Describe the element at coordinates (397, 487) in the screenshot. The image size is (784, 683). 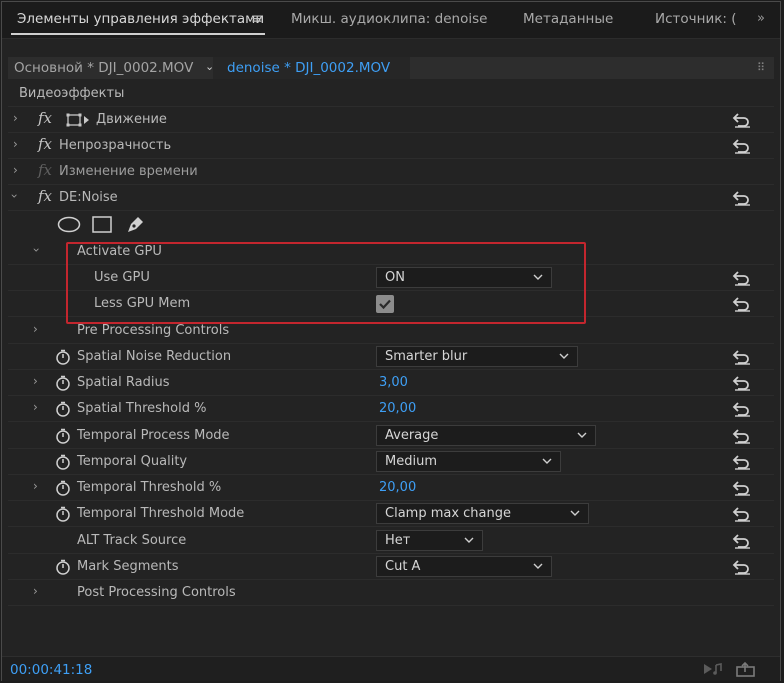
I see `temporal-threshold-value: 20,00` at that location.